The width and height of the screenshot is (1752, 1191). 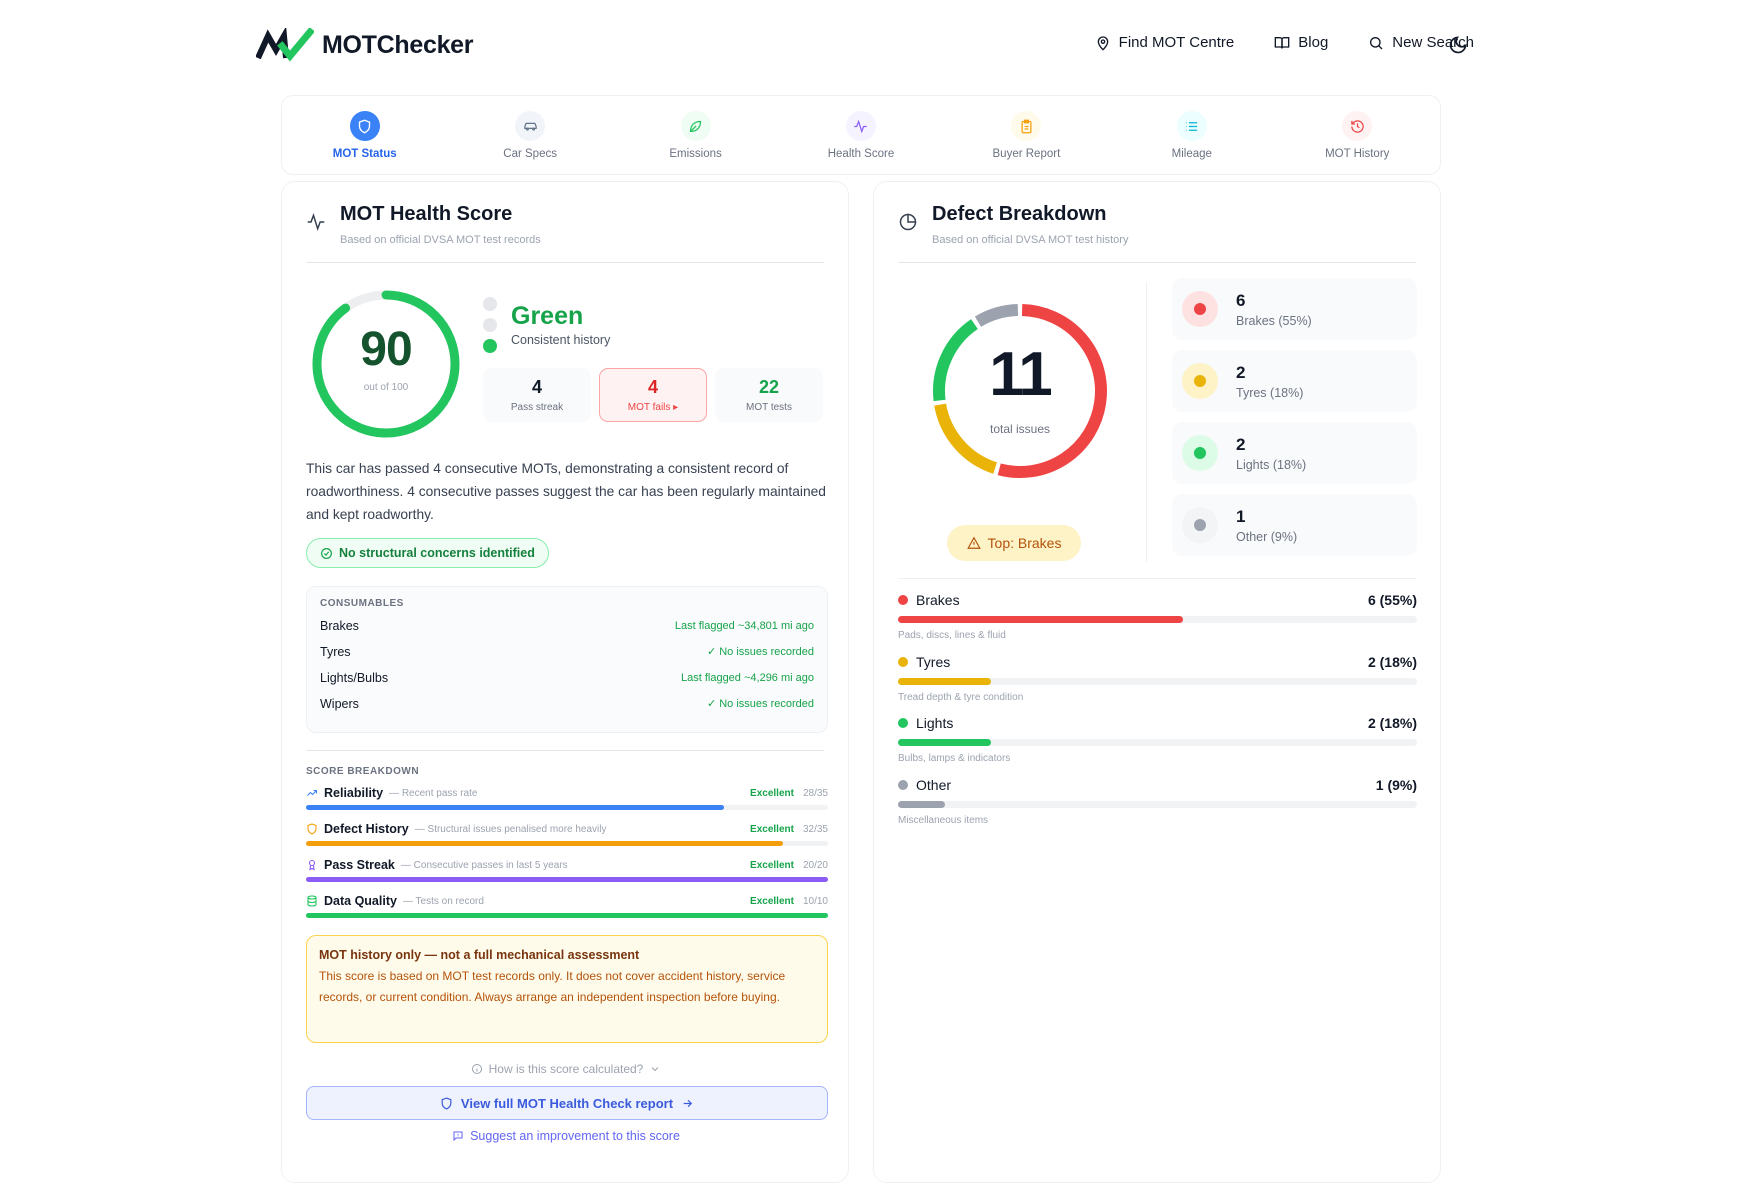 I want to click on nav-find-centre-label: Find MOT Centre, so click(x=1176, y=42).